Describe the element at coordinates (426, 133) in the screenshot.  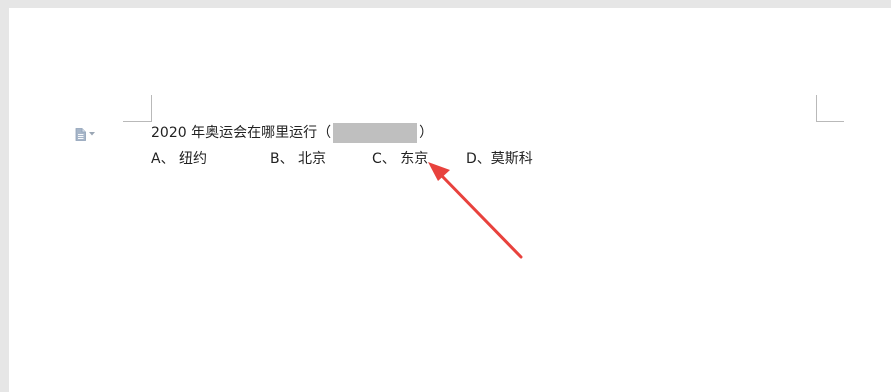
I see `question-close-paren: ）` at that location.